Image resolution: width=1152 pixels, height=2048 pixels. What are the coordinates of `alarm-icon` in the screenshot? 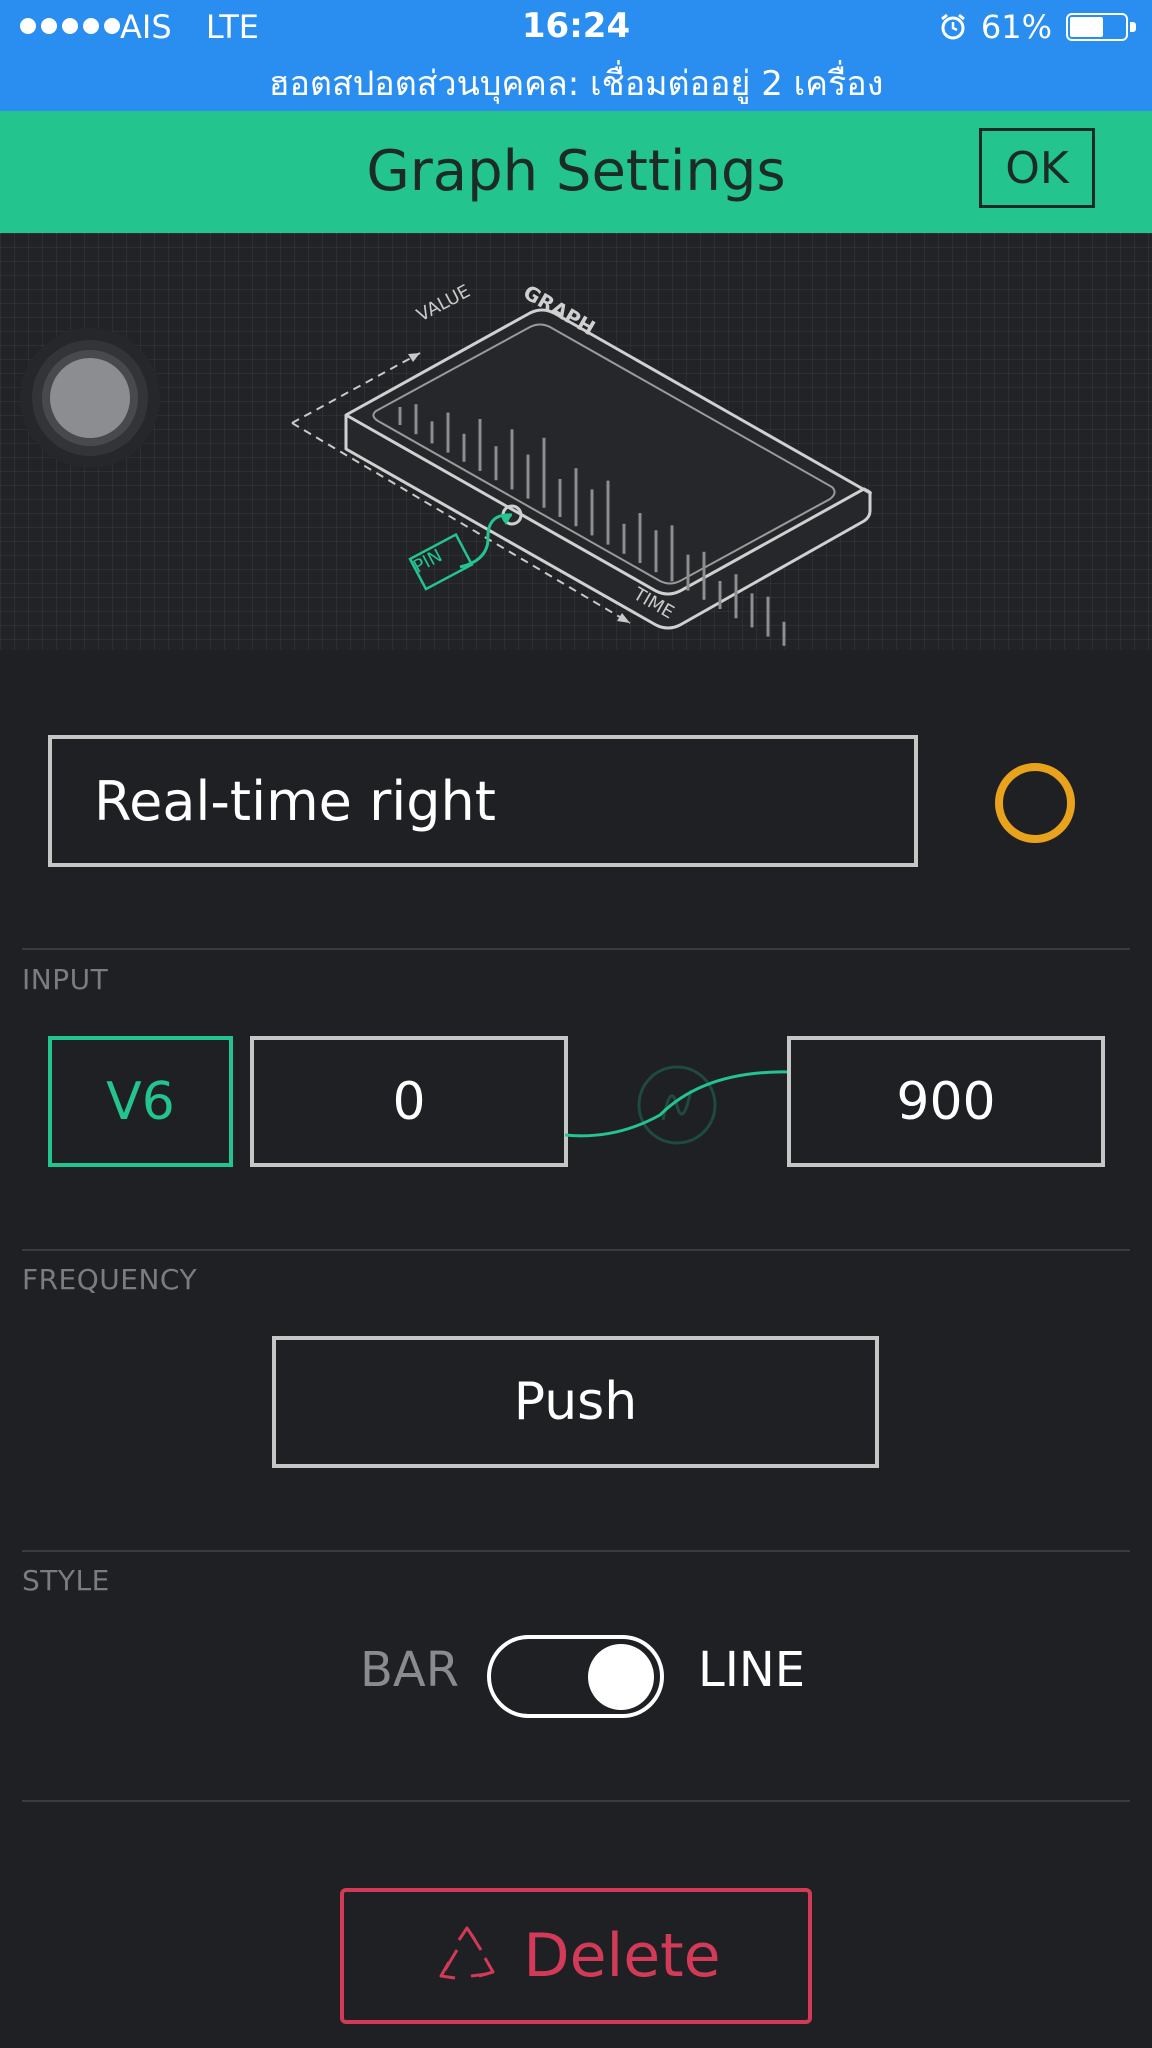 It's located at (952, 26).